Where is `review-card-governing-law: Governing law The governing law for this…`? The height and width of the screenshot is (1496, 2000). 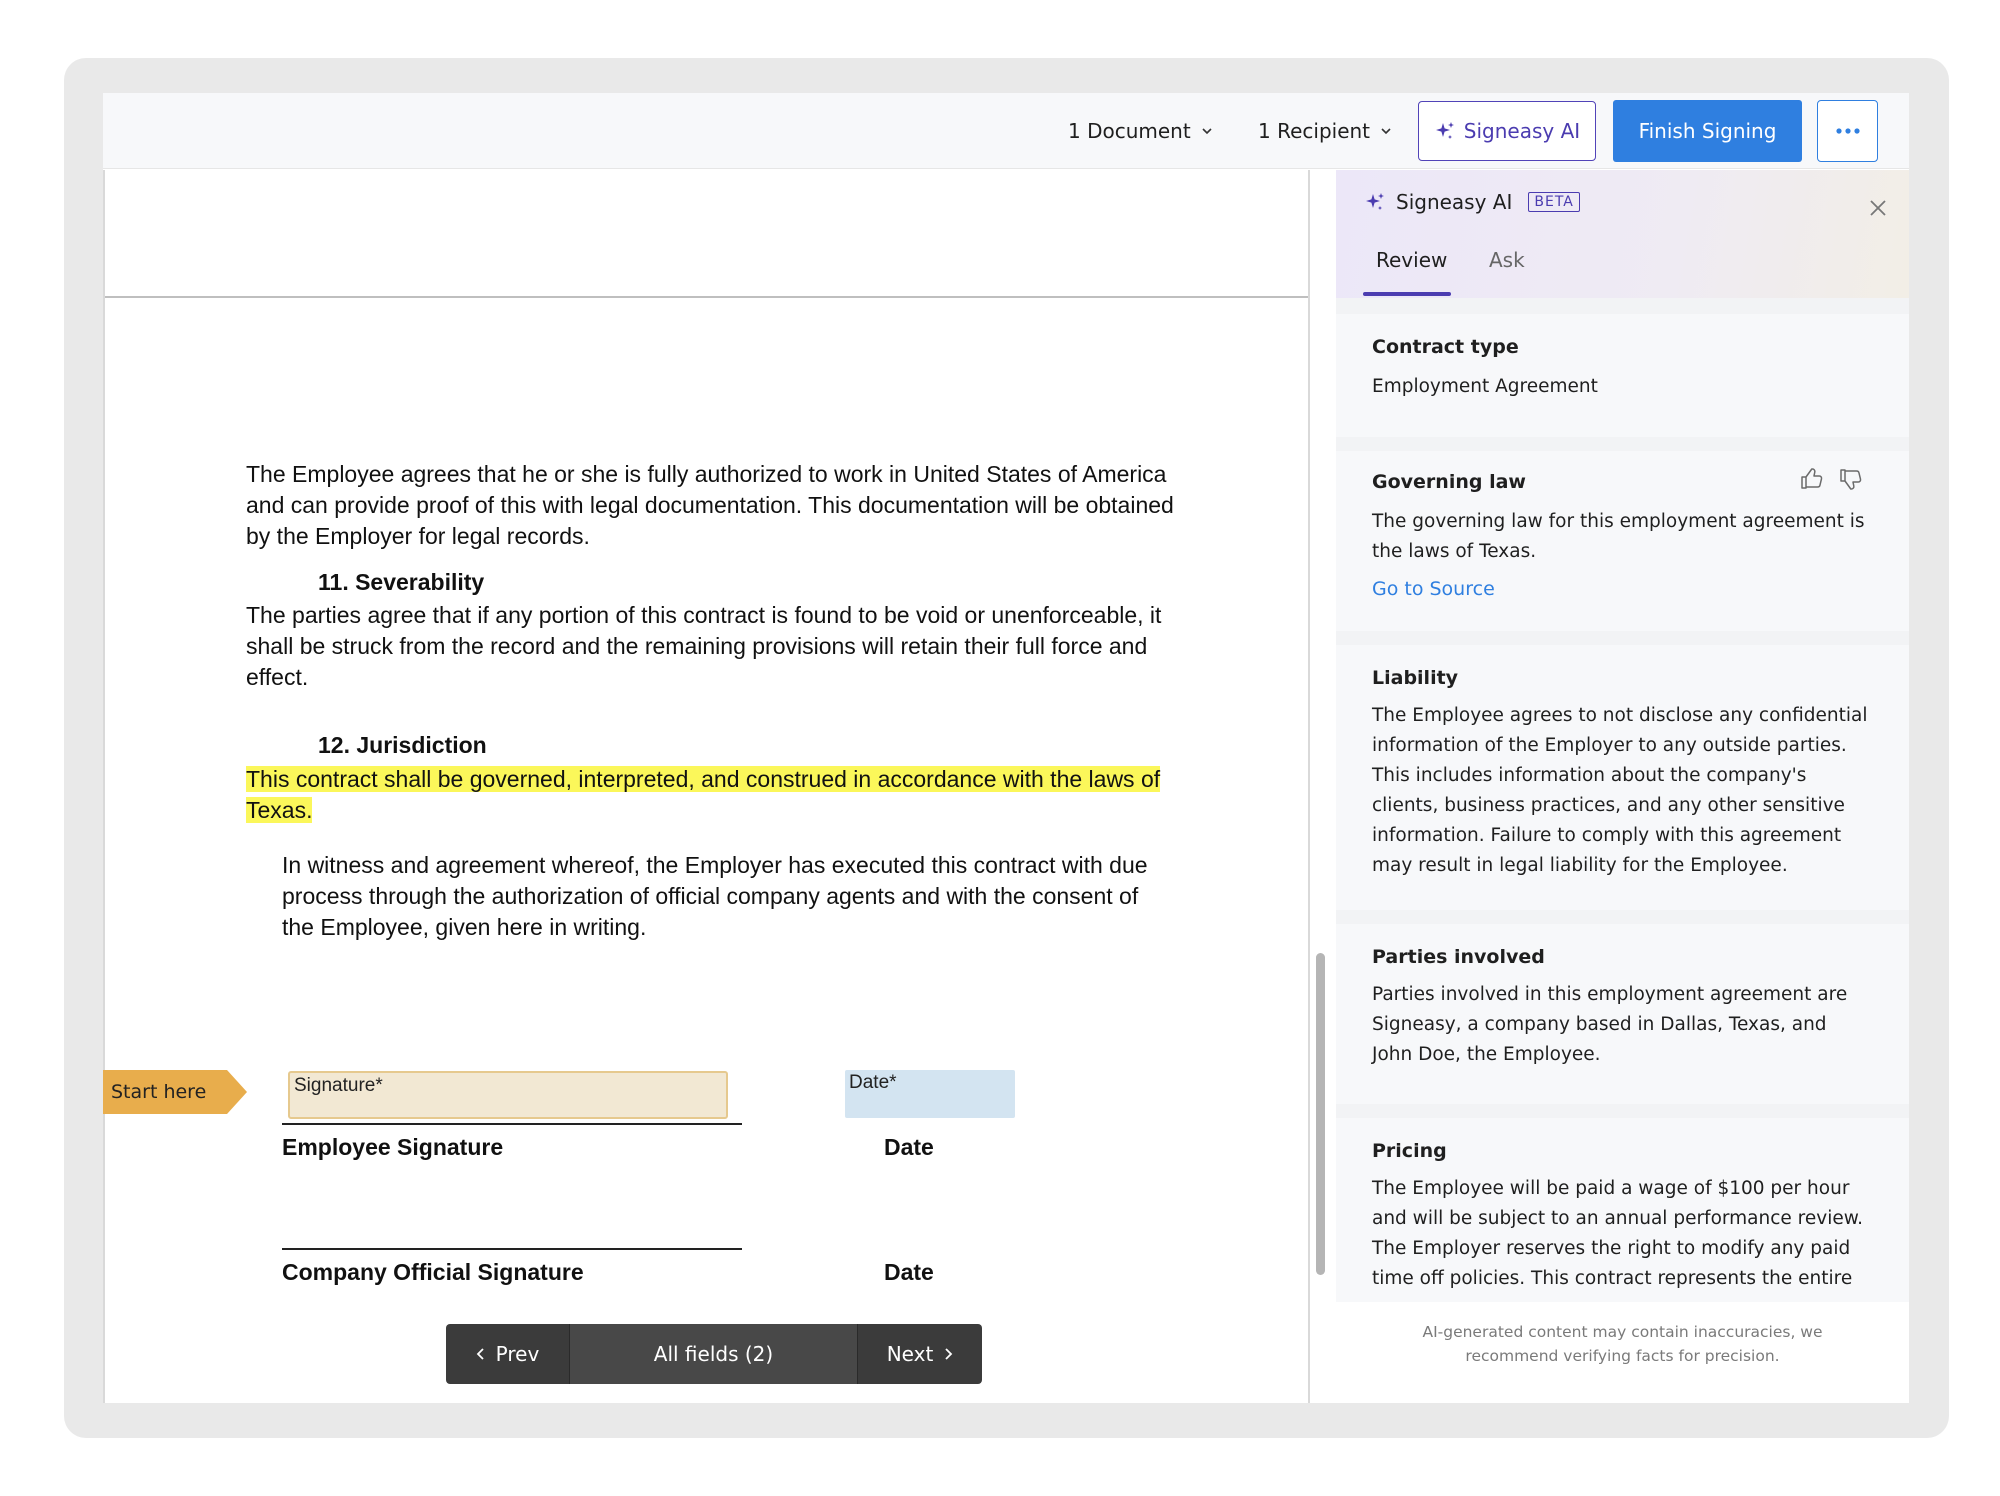 review-card-governing-law: Governing law The governing law for this… is located at coordinates (1622, 541).